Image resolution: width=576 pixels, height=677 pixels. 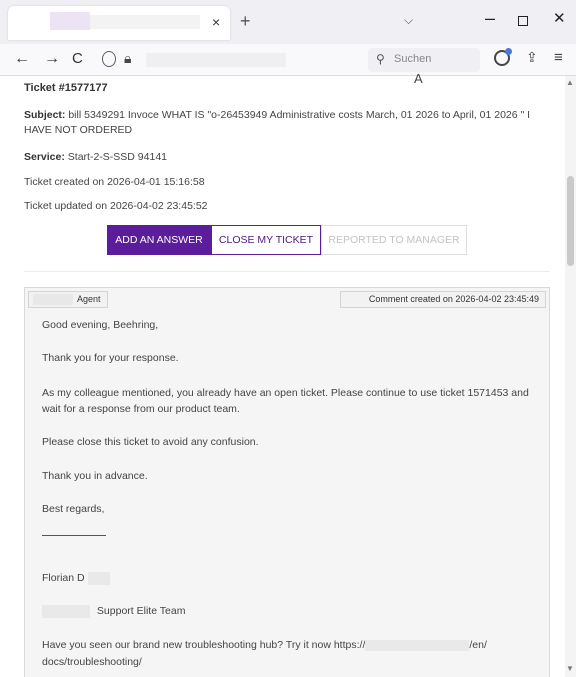 What do you see at coordinates (22, 59) in the screenshot?
I see `back-icon: ←` at bounding box center [22, 59].